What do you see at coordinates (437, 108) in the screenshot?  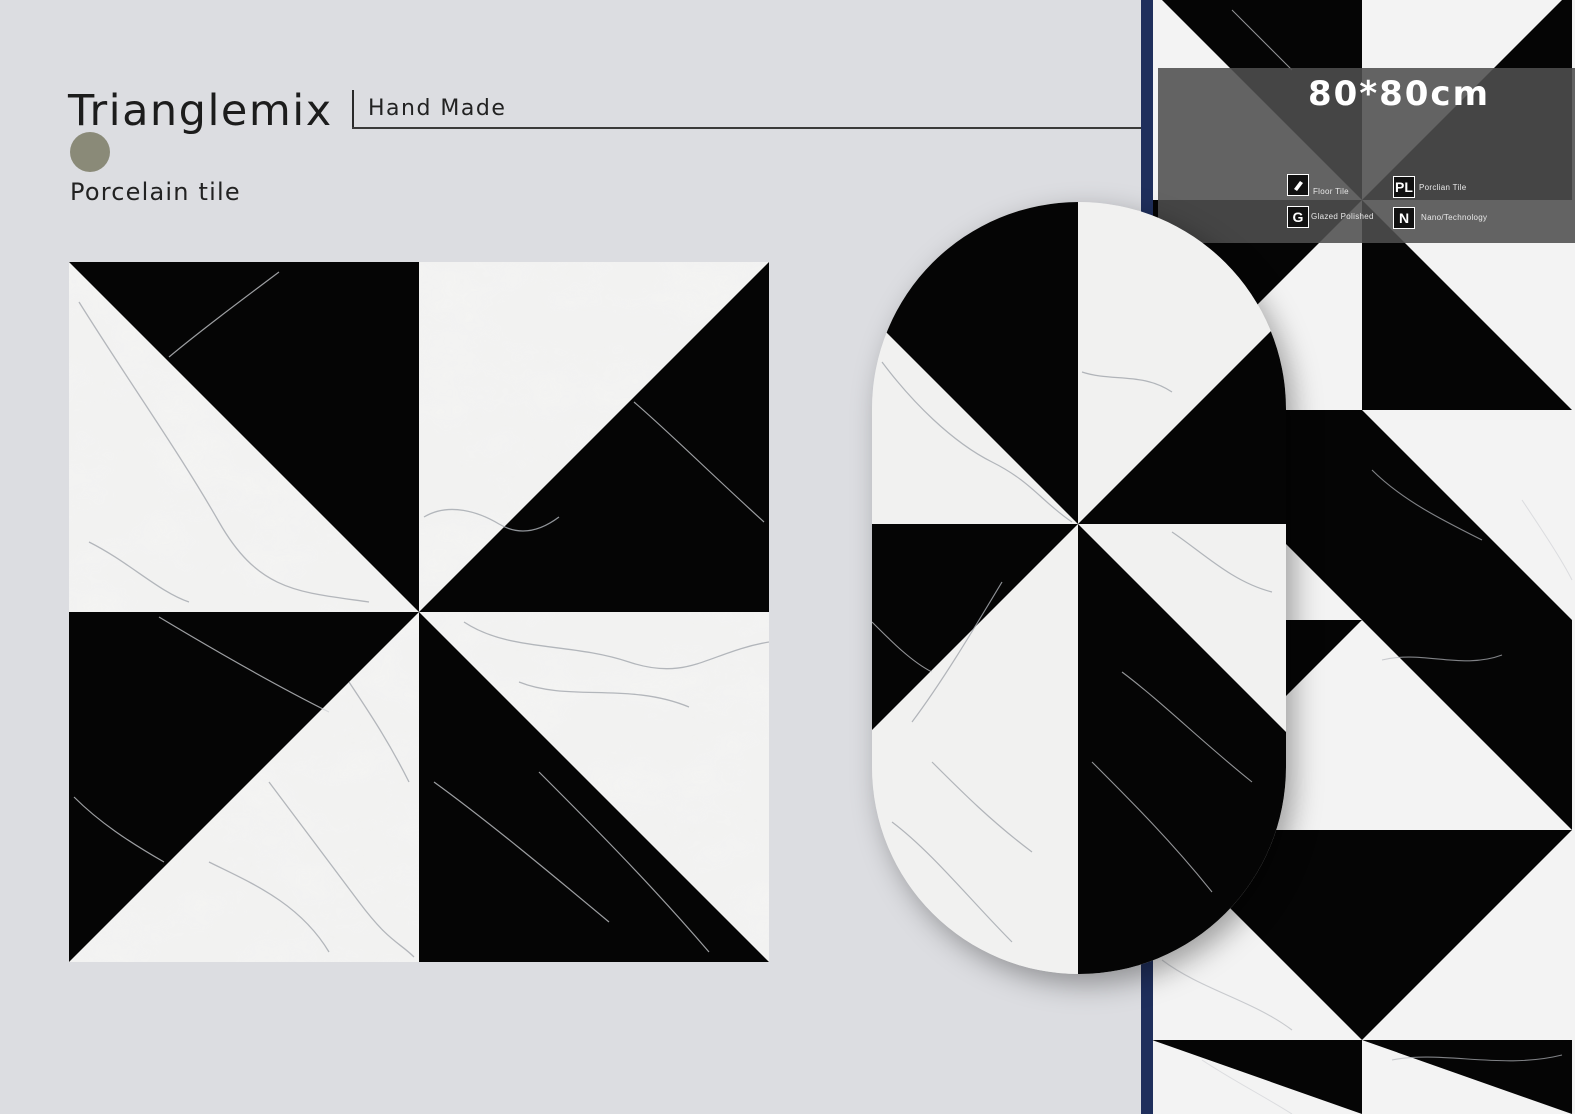 I see `product-subtitle: Hand Made` at bounding box center [437, 108].